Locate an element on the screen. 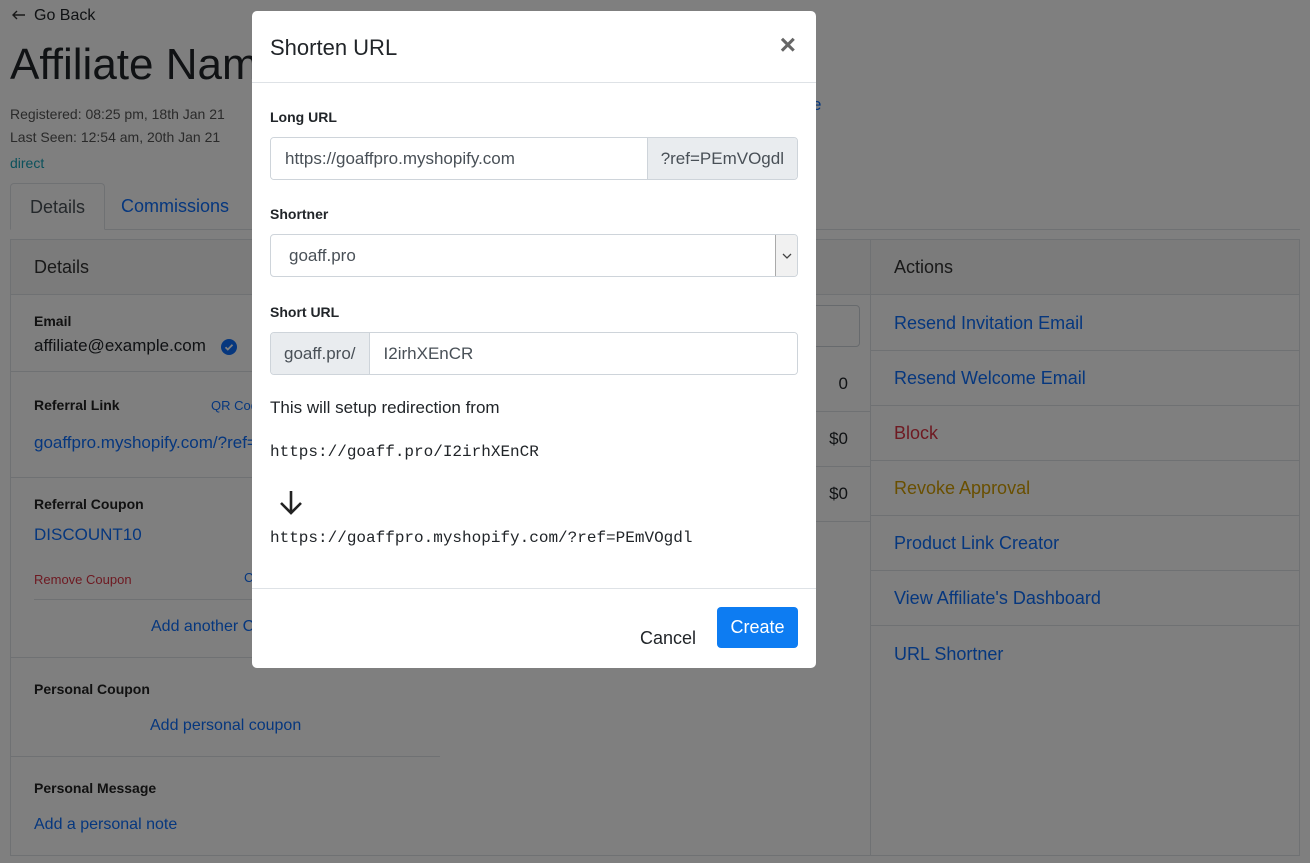 Image resolution: width=1310 pixels, height=863 pixels. short-url-prefix: goaff.pro/ is located at coordinates (320, 353).